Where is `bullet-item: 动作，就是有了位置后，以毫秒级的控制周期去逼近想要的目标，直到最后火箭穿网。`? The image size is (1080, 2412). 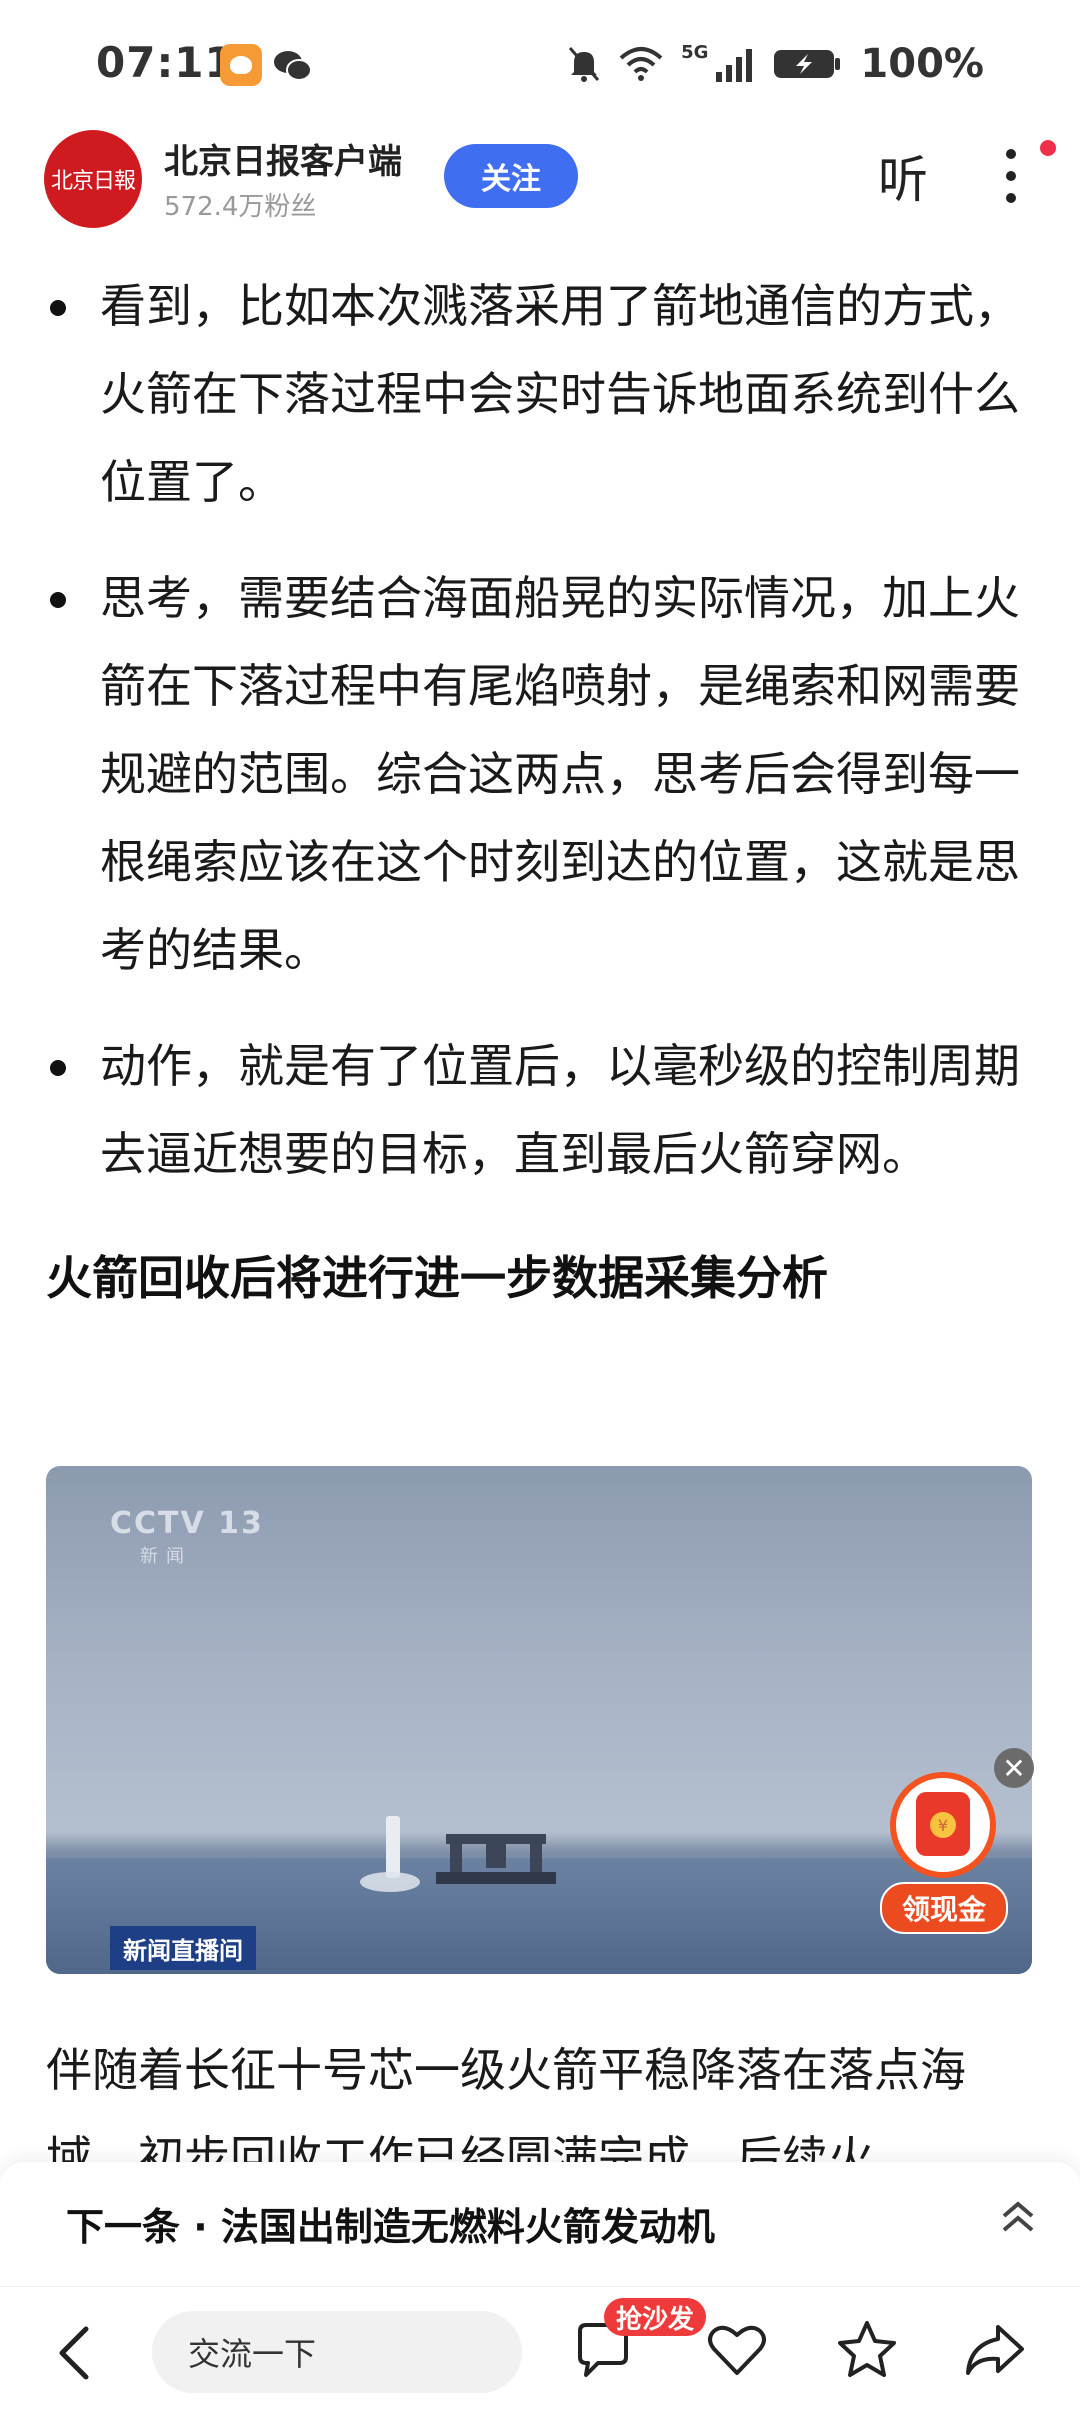
bullet-item: 动作，就是有了位置后，以毫秒级的控制周期去逼近想要的目标，直到最后火箭穿网。 is located at coordinates (540, 1110).